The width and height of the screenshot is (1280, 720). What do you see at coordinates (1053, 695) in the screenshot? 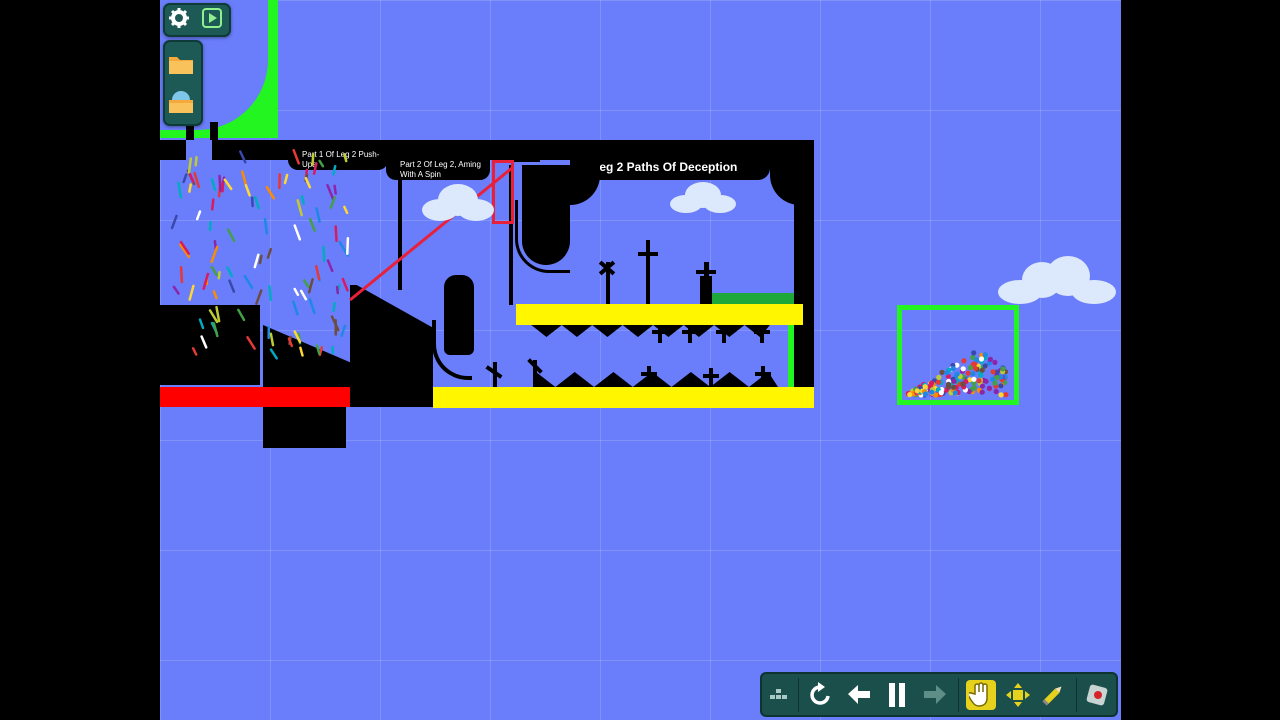
I see `pencil-tool-icon` at bounding box center [1053, 695].